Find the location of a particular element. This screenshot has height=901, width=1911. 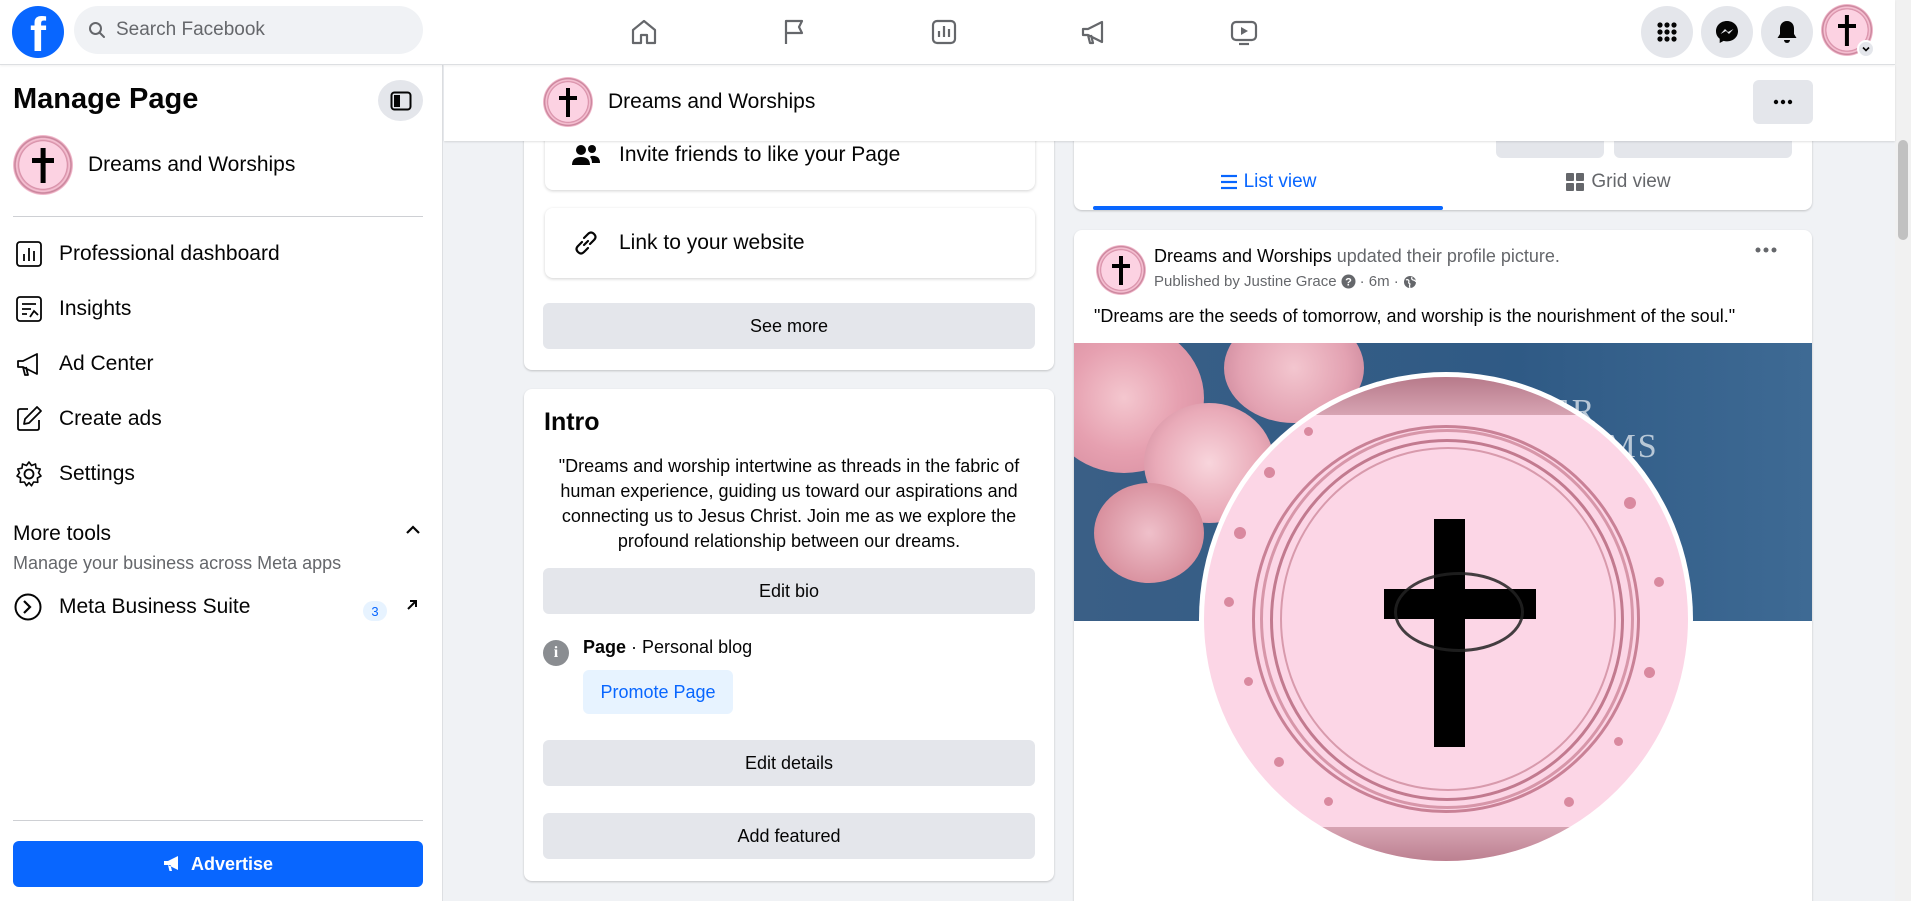

advertise-label: Advertise is located at coordinates (232, 863).